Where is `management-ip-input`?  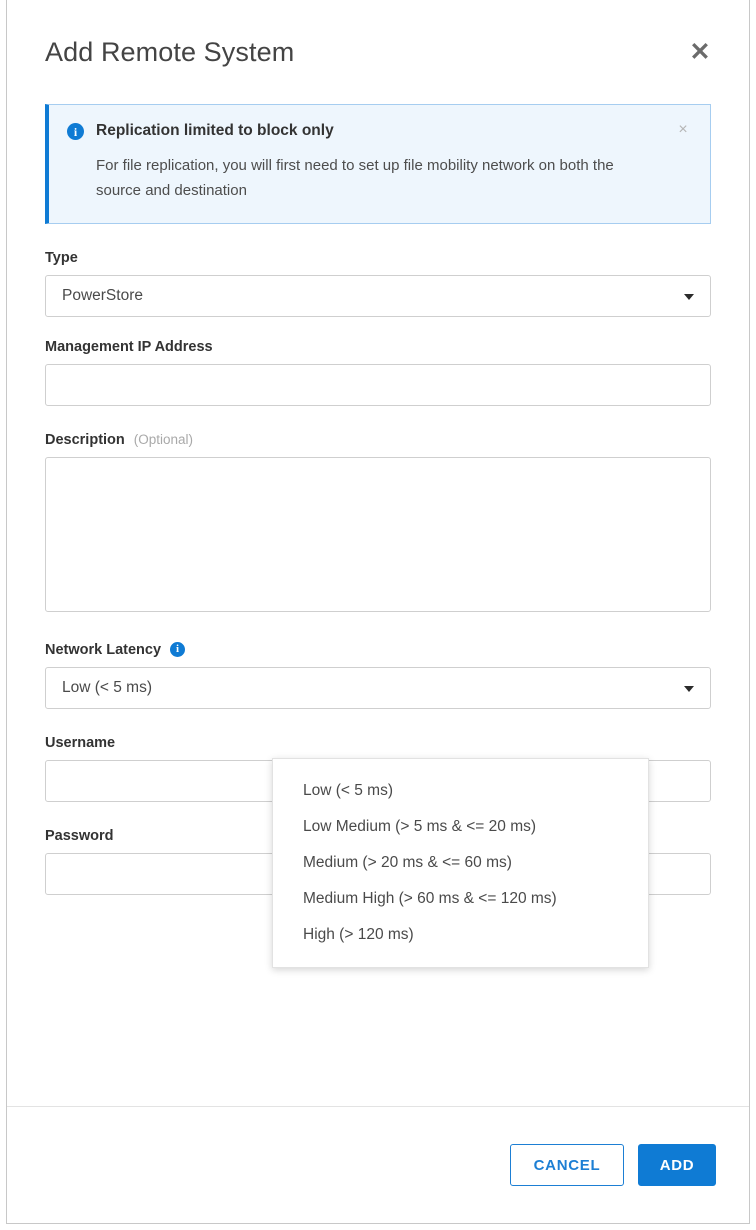
management-ip-input is located at coordinates (378, 384).